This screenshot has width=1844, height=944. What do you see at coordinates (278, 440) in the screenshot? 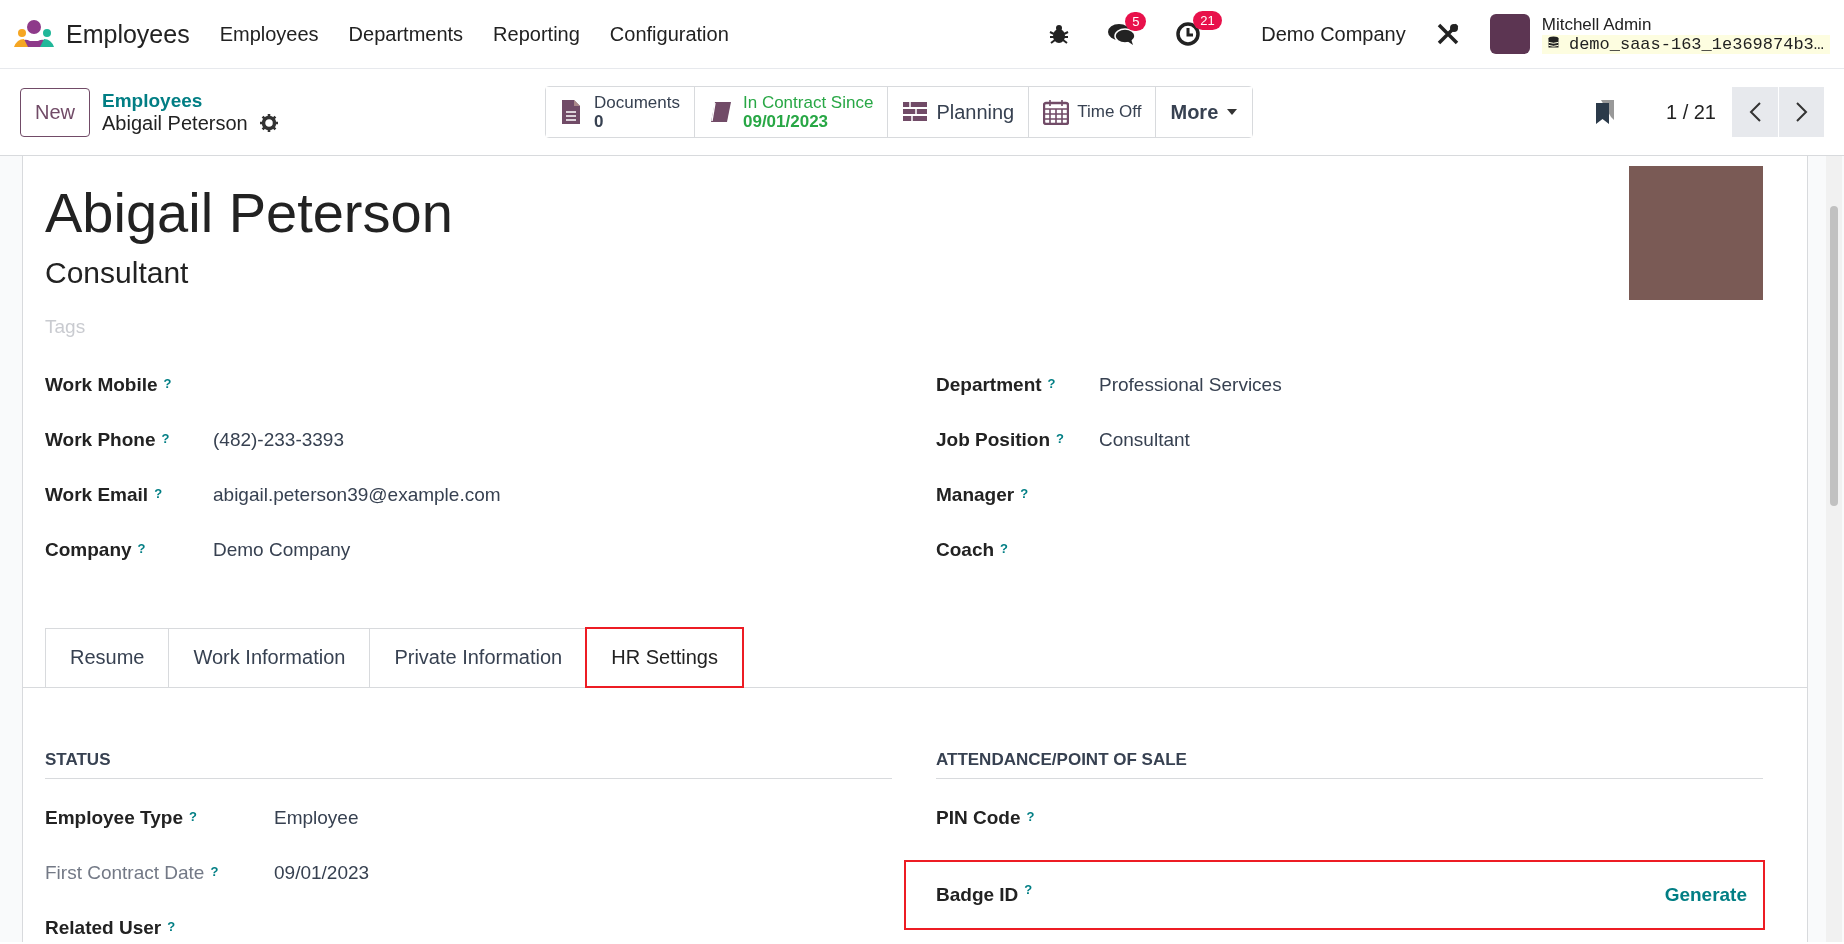
I see `field-value: (482)-233-3393` at bounding box center [278, 440].